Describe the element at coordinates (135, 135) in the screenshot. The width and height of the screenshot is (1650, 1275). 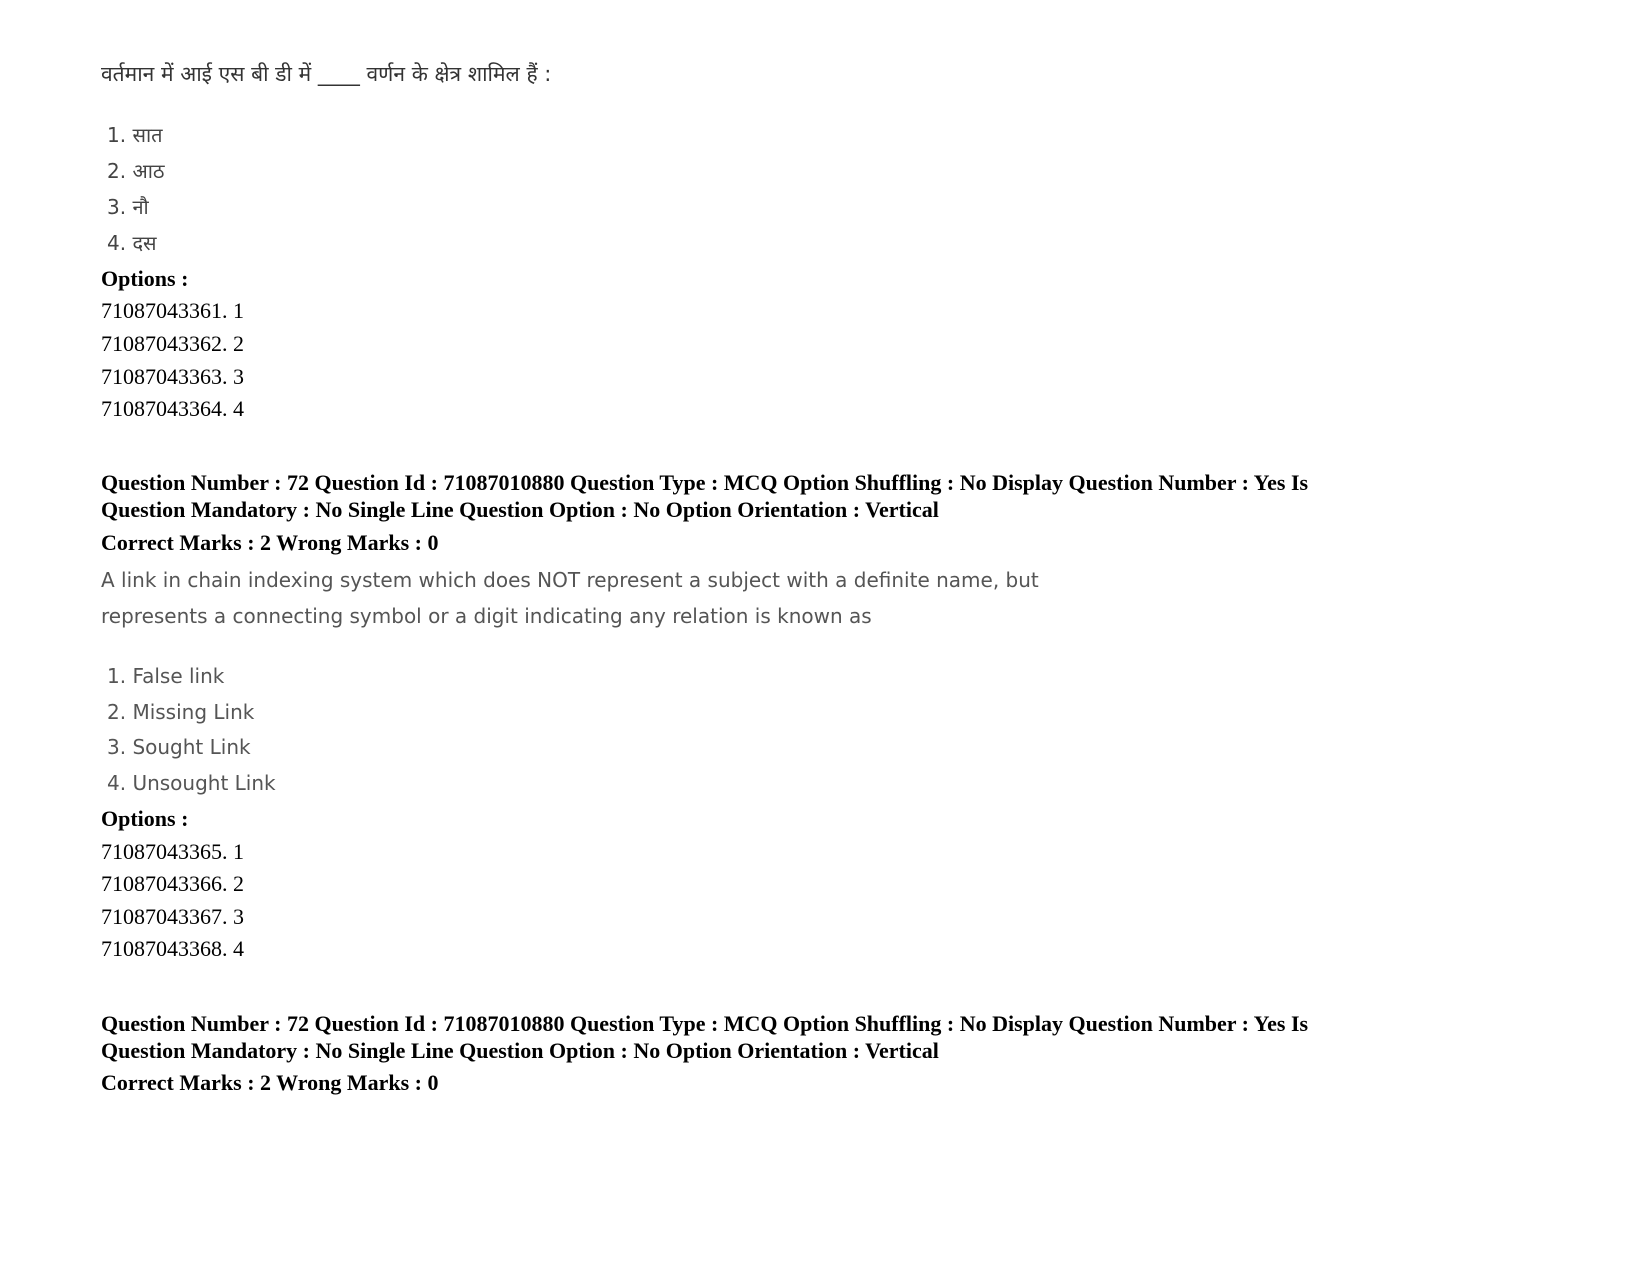
I see `choice: 1. सात` at that location.